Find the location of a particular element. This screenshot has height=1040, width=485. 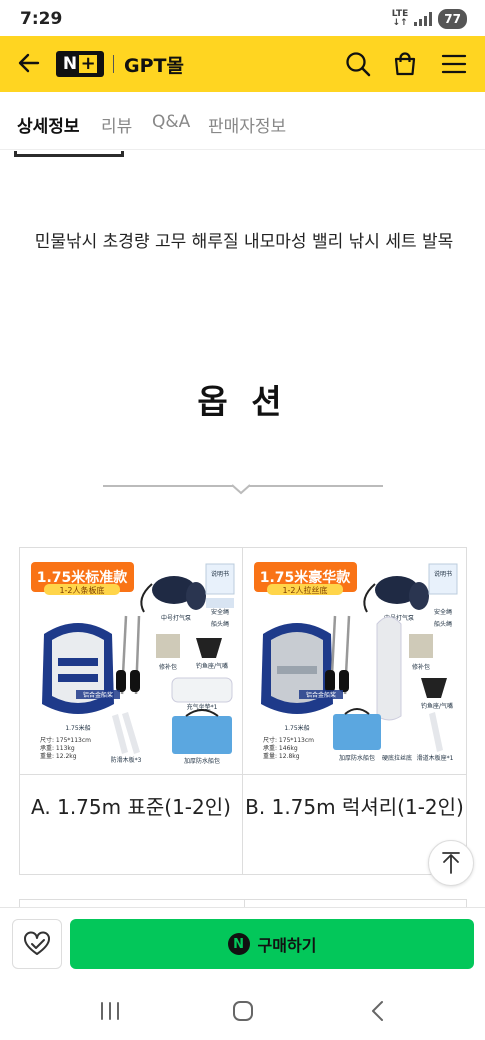

status-bar: 7:29 LTE ↓↑ 77 is located at coordinates (242, 18).